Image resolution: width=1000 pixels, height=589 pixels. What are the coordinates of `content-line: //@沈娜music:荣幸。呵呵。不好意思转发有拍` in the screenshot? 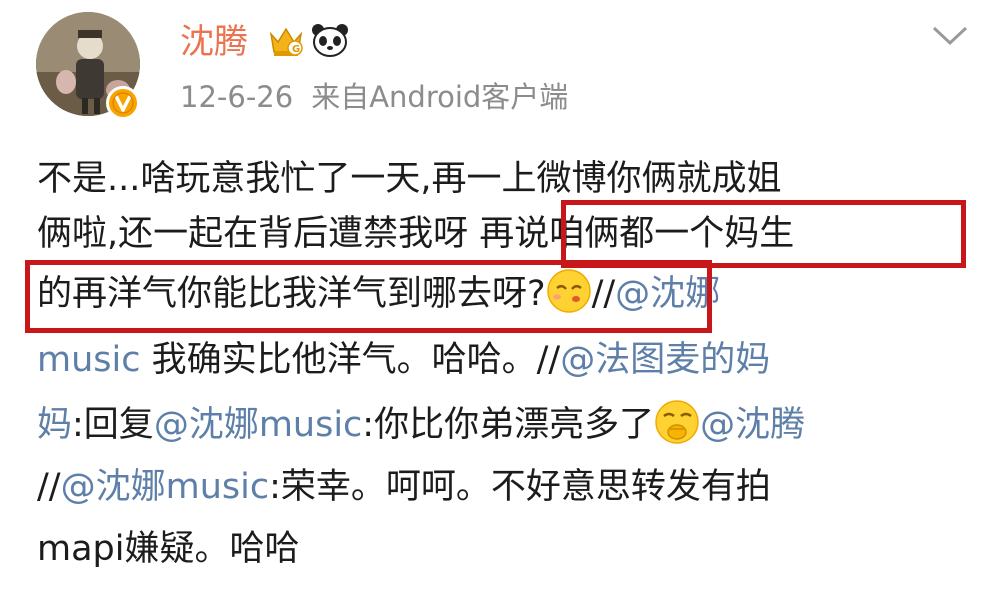 It's located at (404, 487).